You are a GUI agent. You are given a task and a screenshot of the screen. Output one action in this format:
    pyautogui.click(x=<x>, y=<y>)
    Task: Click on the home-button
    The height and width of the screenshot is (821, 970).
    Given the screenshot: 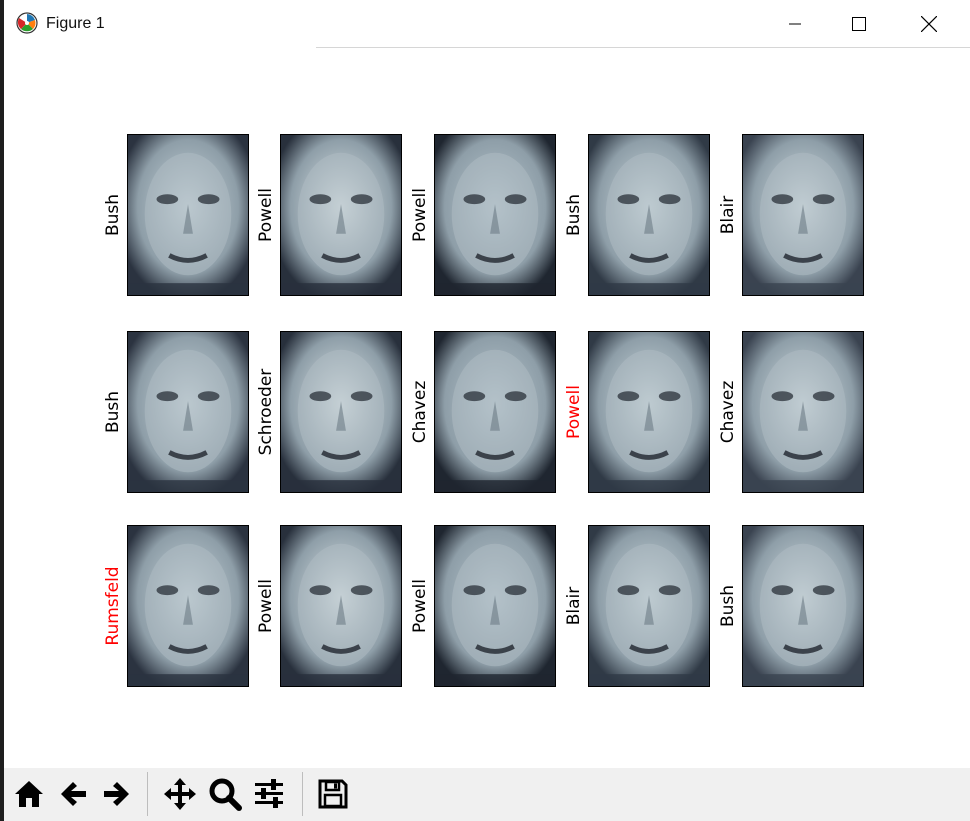 What is the action you would take?
    pyautogui.click(x=29, y=794)
    